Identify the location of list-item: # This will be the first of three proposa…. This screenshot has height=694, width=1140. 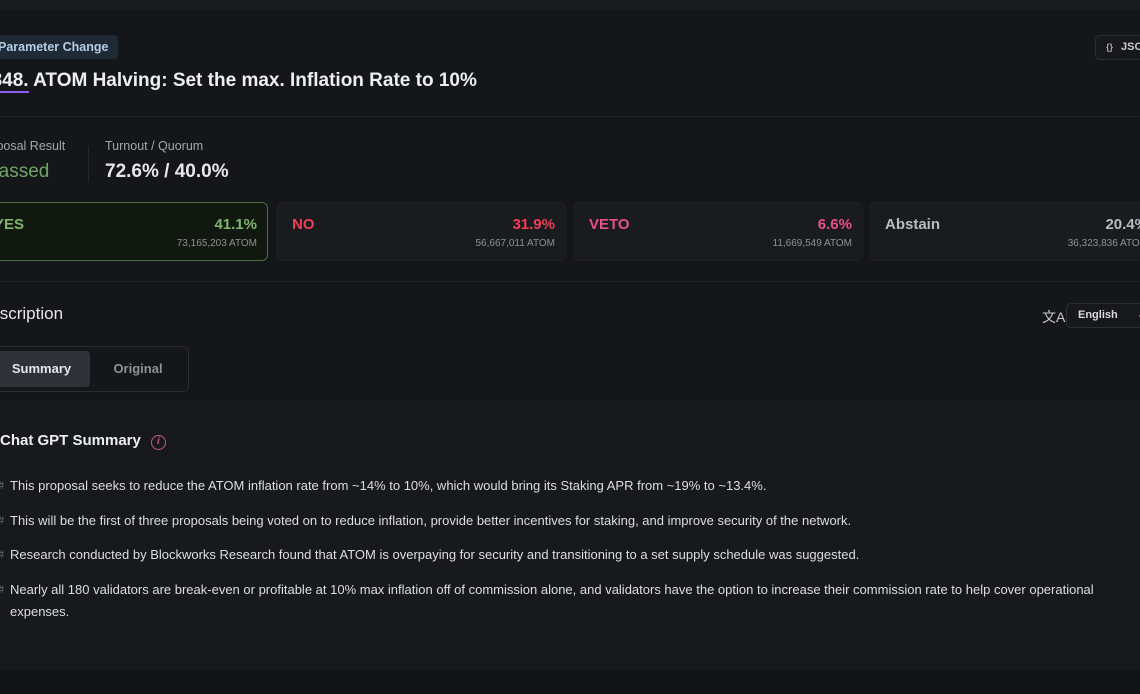
(562, 521).